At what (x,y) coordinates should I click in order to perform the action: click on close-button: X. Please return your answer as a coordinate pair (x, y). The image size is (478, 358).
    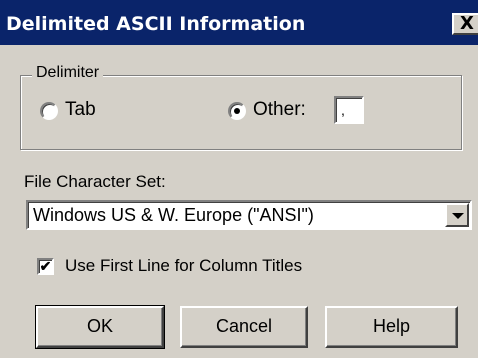
    Looking at the image, I should click on (465, 24).